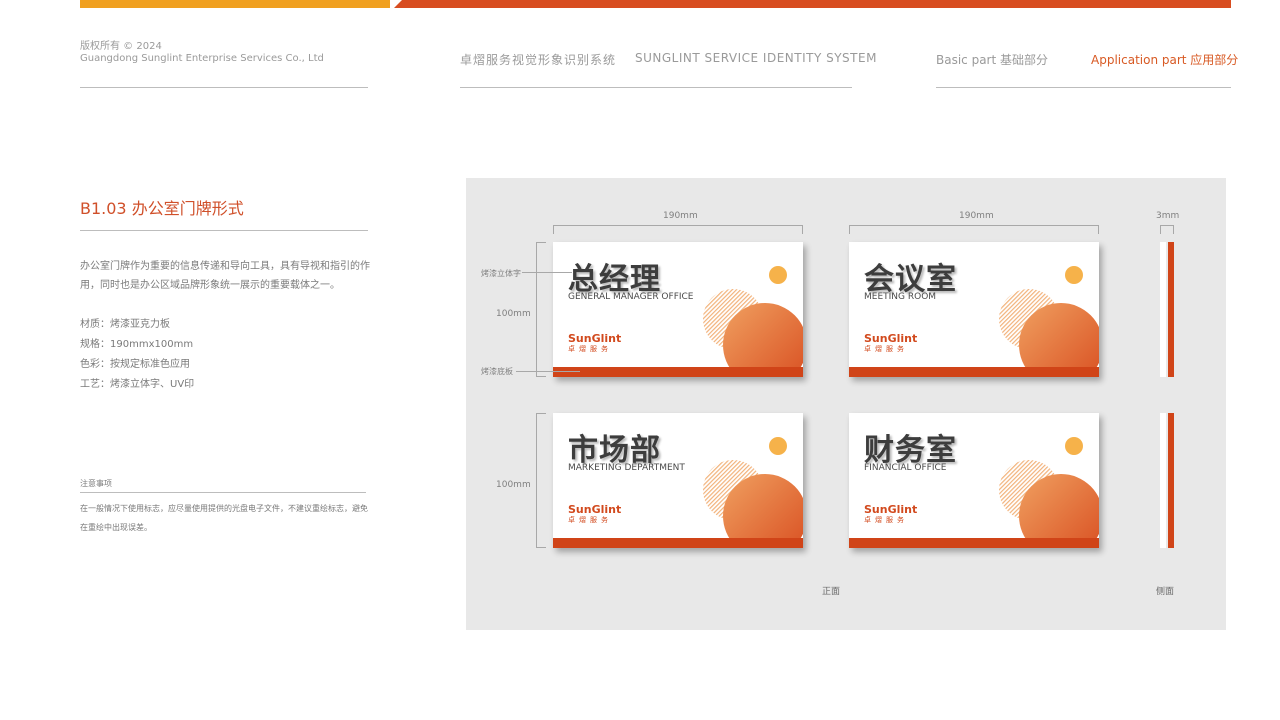 This screenshot has height=720, width=1280. Describe the element at coordinates (1167, 225) in the screenshot. I see `thickness-dimension-line` at that location.